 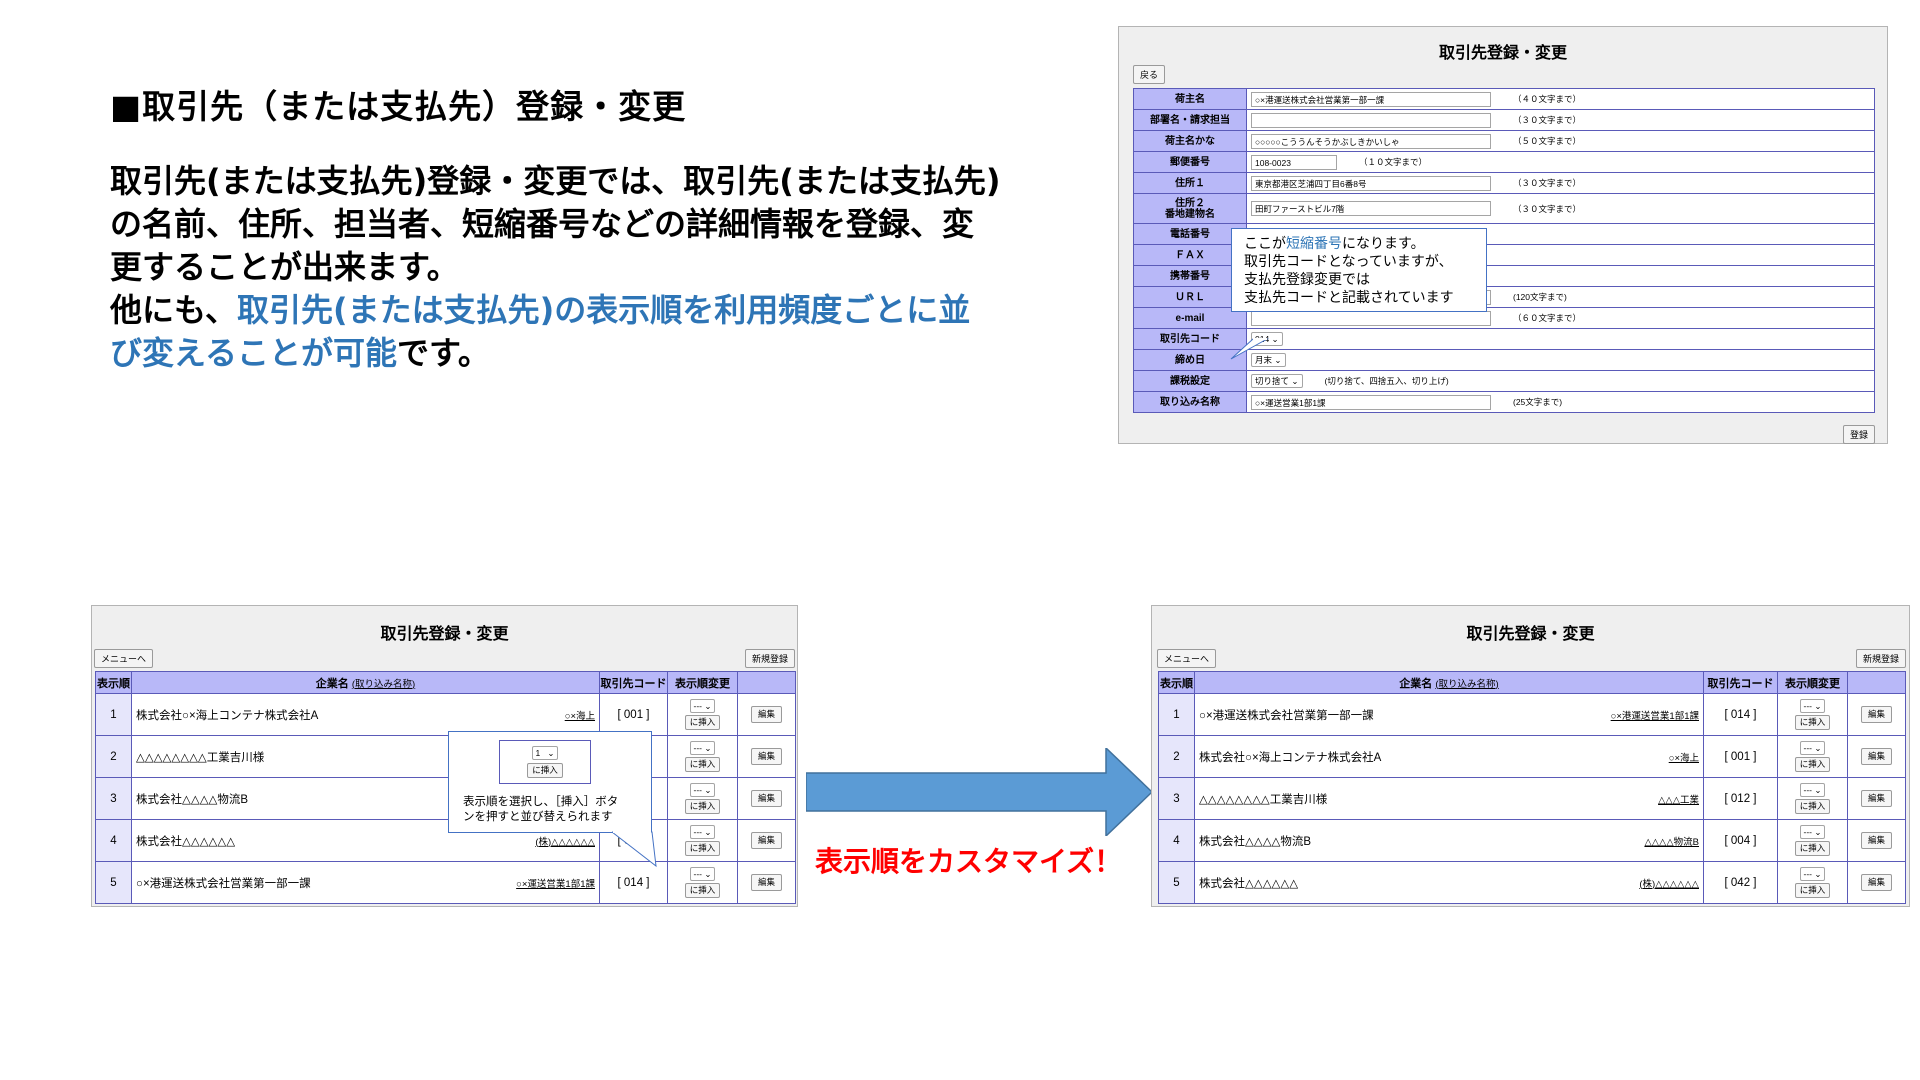 I want to click on right-arrow-icon, so click(x=979, y=792).